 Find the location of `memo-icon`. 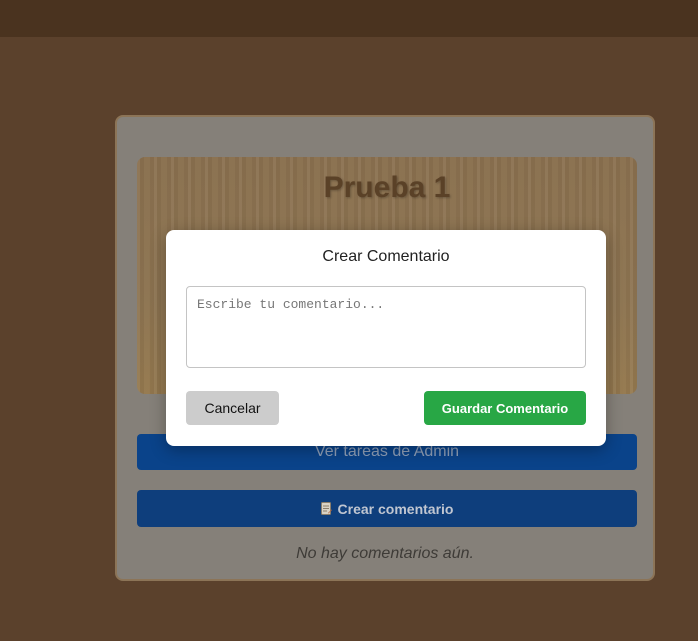

memo-icon is located at coordinates (326, 508).